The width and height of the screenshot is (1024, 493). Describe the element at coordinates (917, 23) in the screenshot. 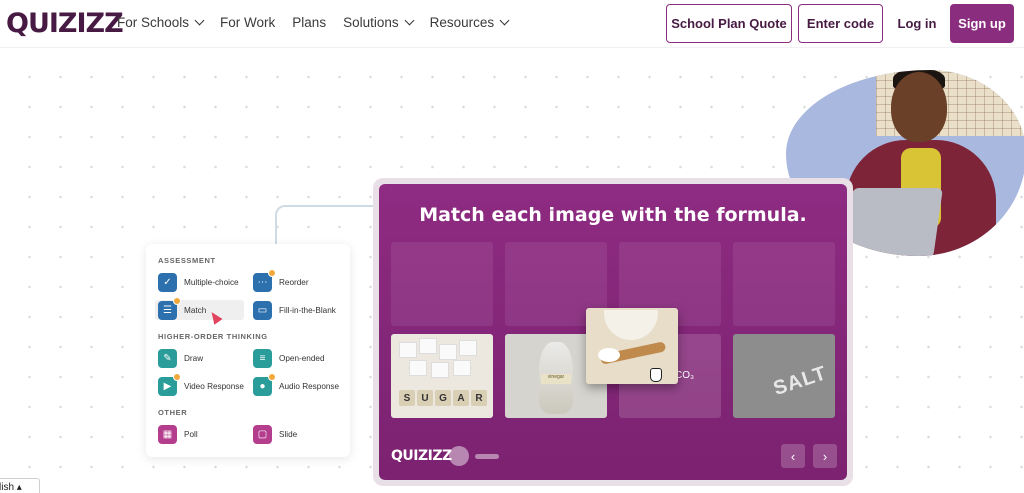

I see `log-in-button: Log in` at that location.